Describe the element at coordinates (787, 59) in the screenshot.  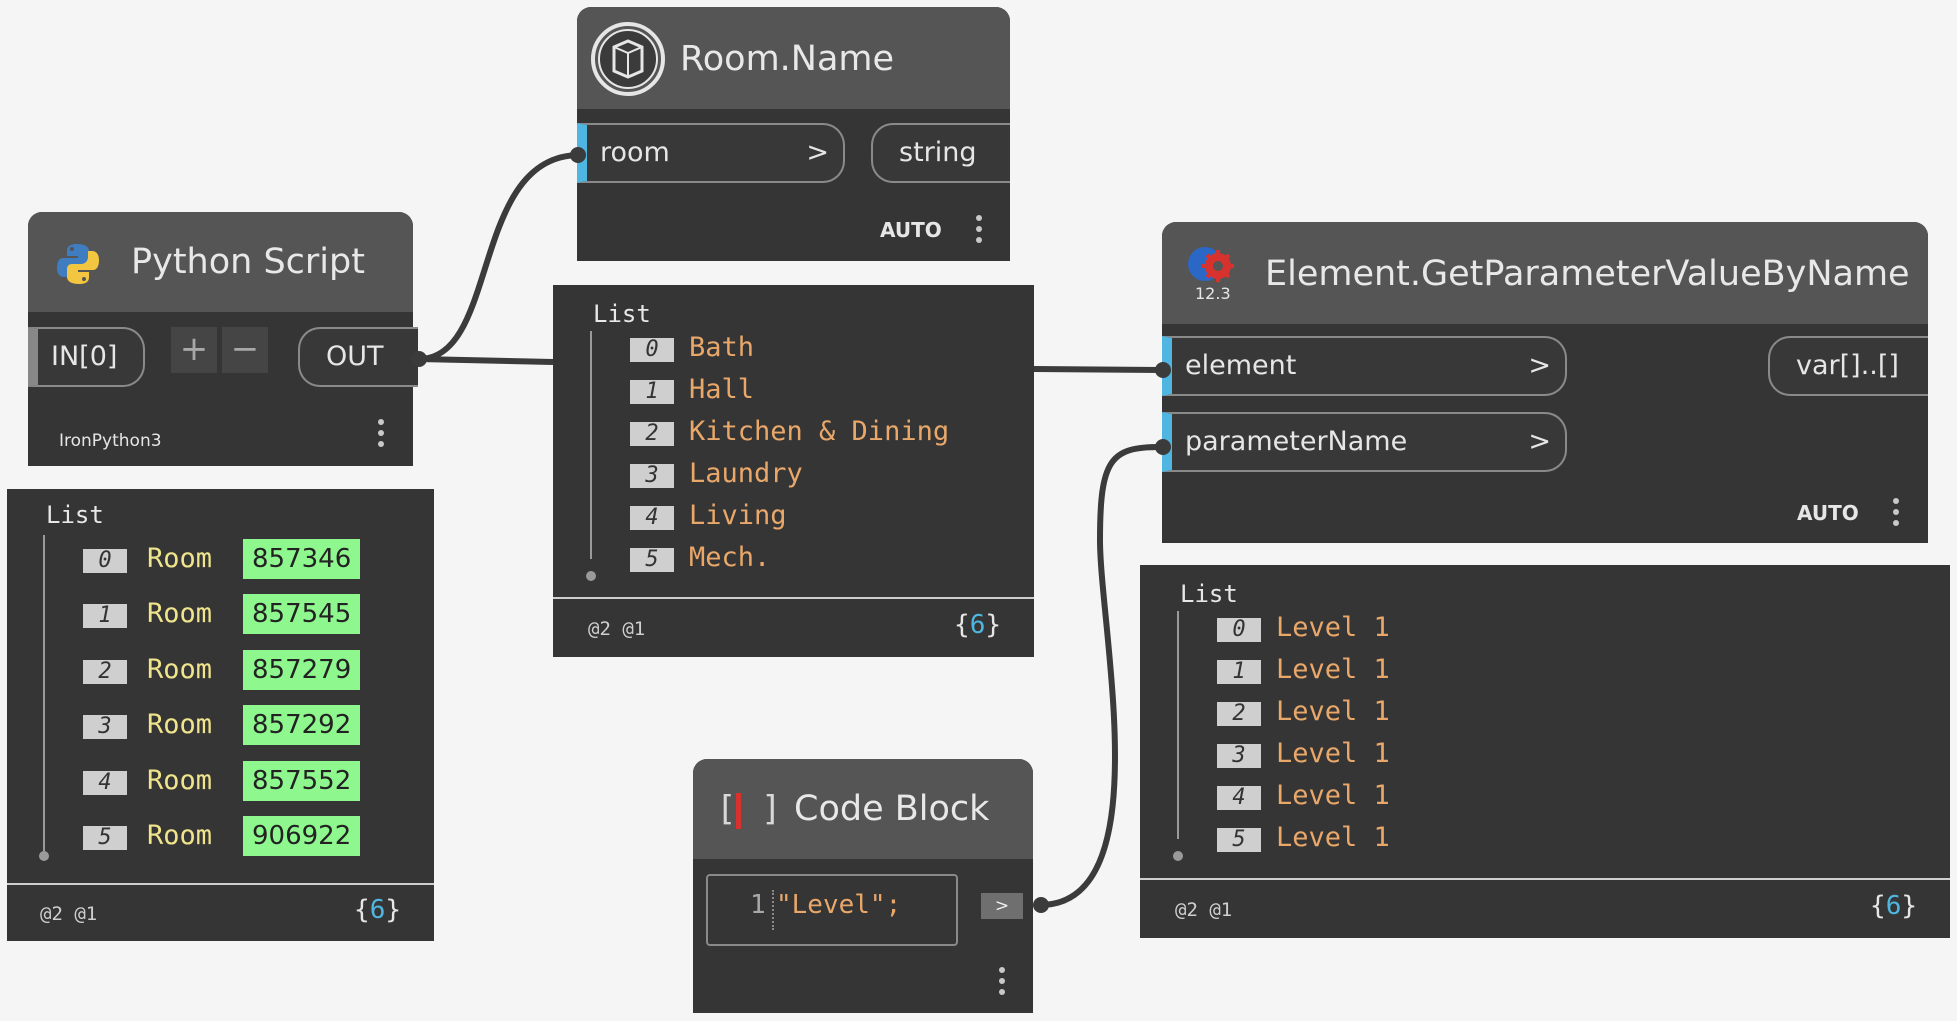
I see `room-name-title: Room.Name` at that location.